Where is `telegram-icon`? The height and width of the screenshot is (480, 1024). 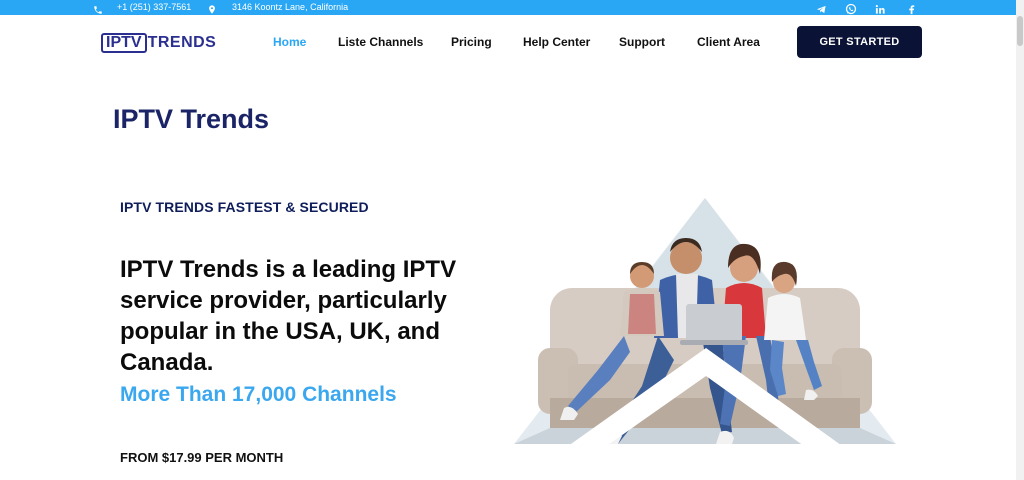
telegram-icon is located at coordinates (821, 8).